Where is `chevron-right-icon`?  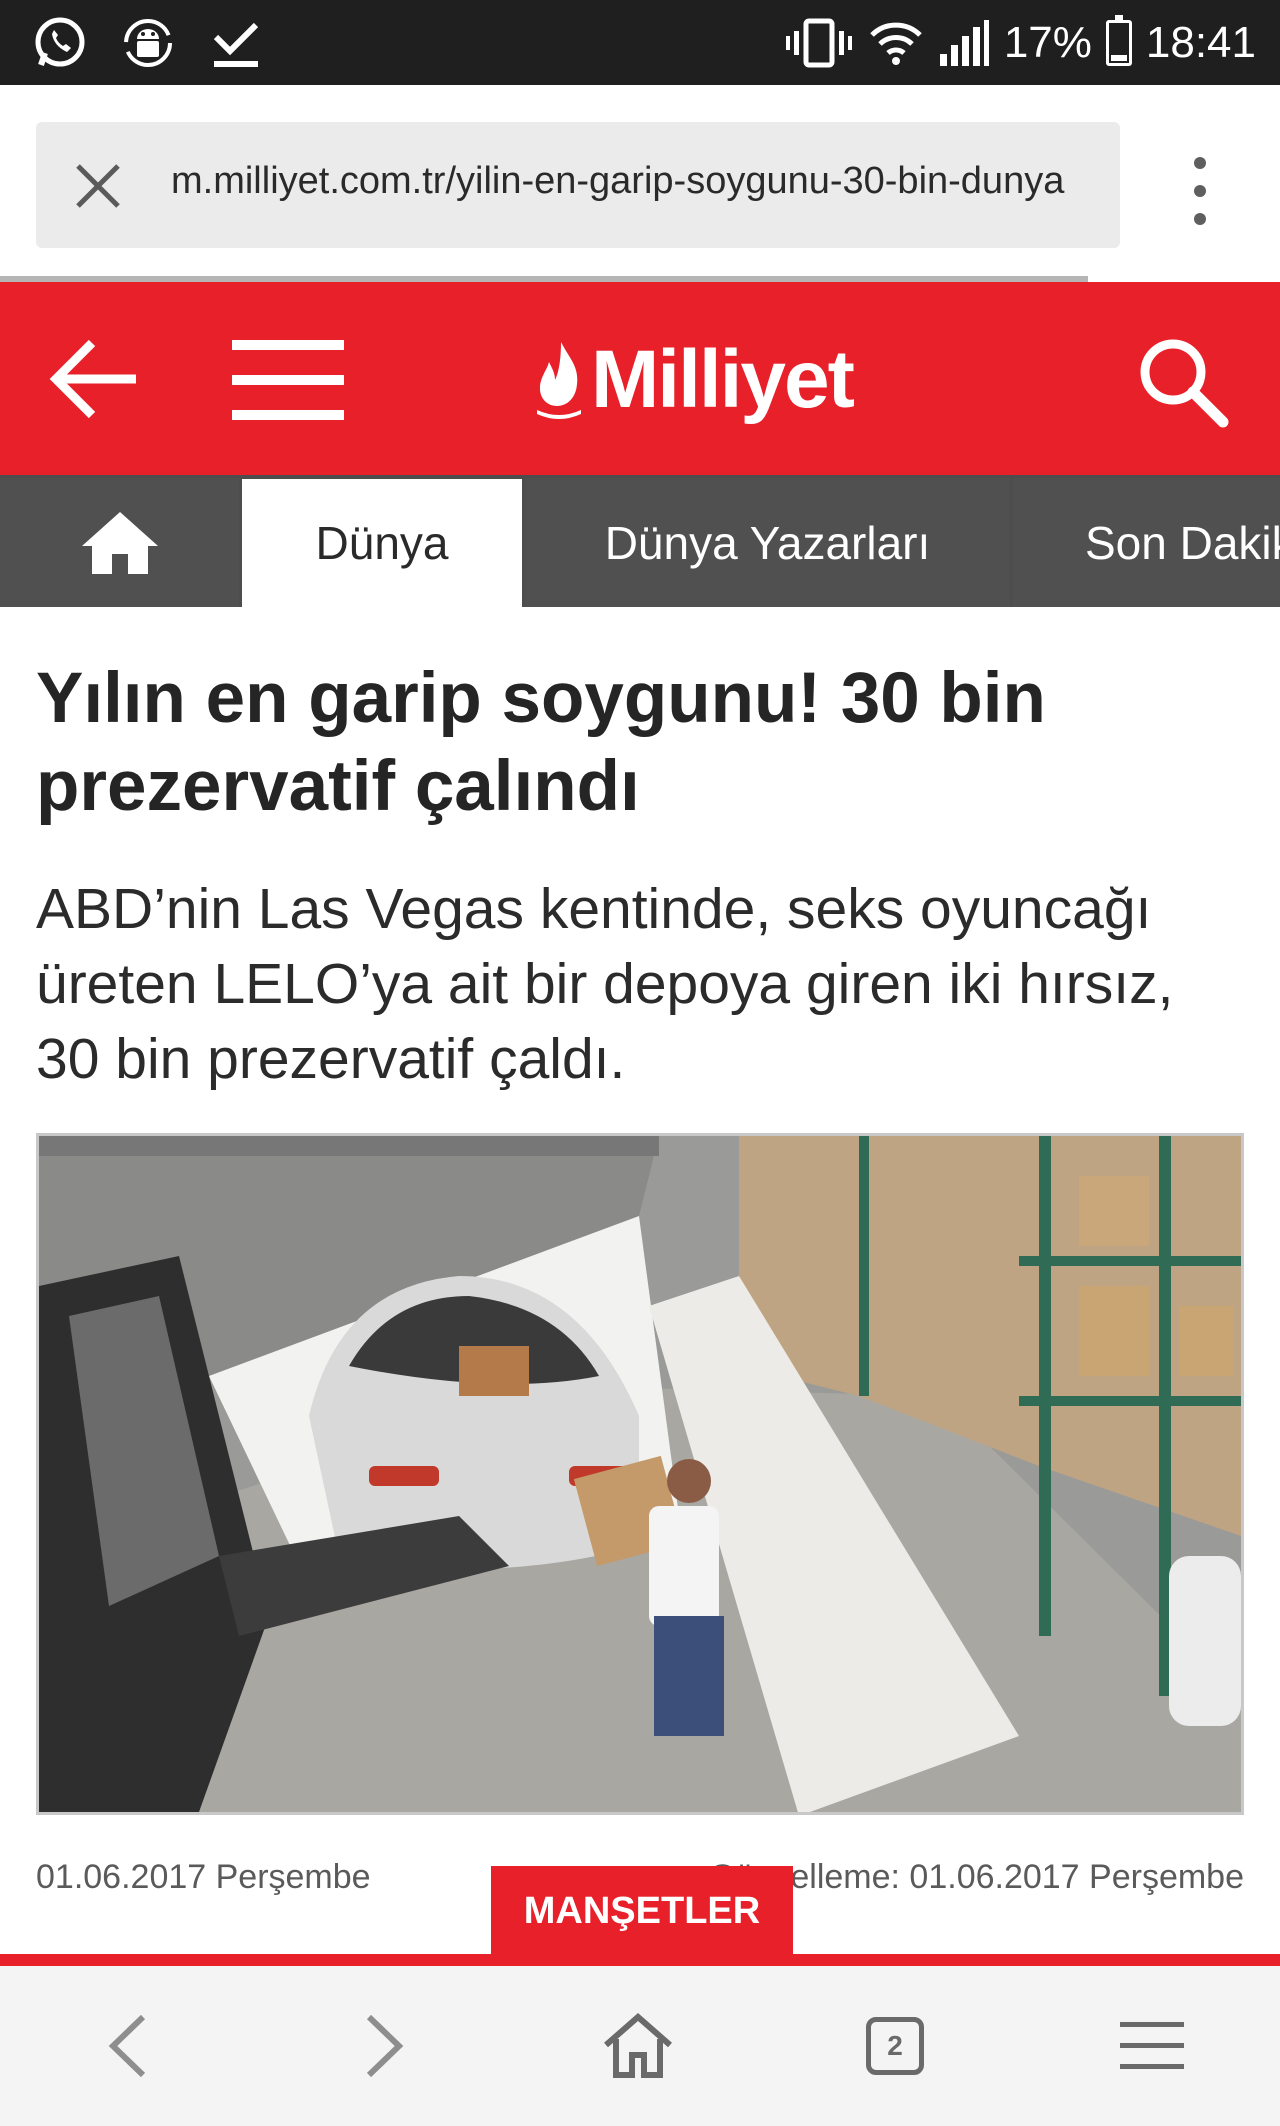
chevron-right-icon is located at coordinates (385, 2046).